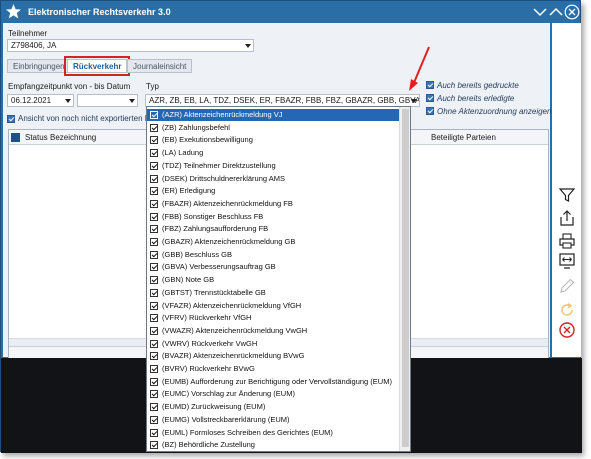  I want to click on tab-label: Rückverkehr, so click(97, 66).